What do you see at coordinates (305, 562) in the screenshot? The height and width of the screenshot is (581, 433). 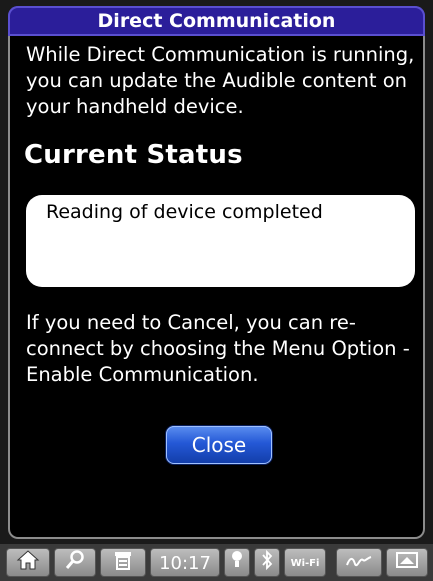 I see `wifi-icon: Wi-Fi` at bounding box center [305, 562].